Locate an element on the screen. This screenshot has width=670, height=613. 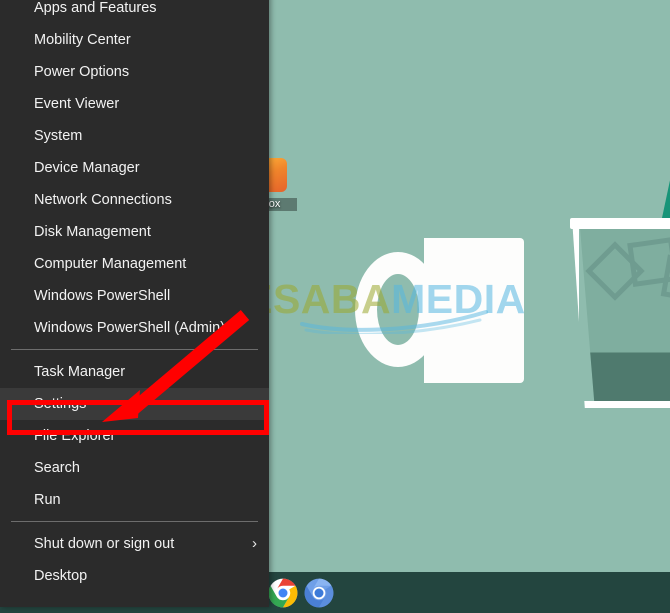
menu-item-apps-and-features: Apps and Features is located at coordinates (134, 12).